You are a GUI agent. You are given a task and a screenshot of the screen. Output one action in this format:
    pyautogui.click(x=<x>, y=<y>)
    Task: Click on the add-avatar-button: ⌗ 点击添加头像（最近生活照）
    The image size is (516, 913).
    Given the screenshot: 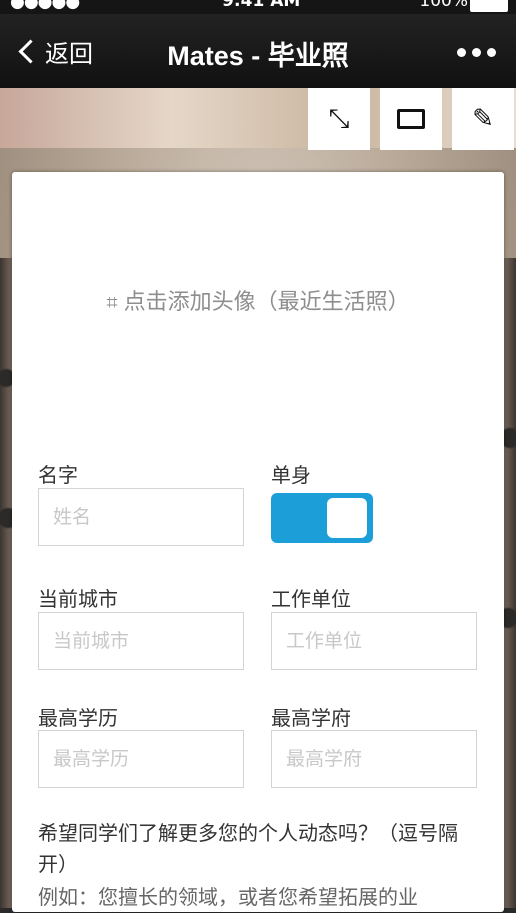 What is the action you would take?
    pyautogui.click(x=258, y=300)
    